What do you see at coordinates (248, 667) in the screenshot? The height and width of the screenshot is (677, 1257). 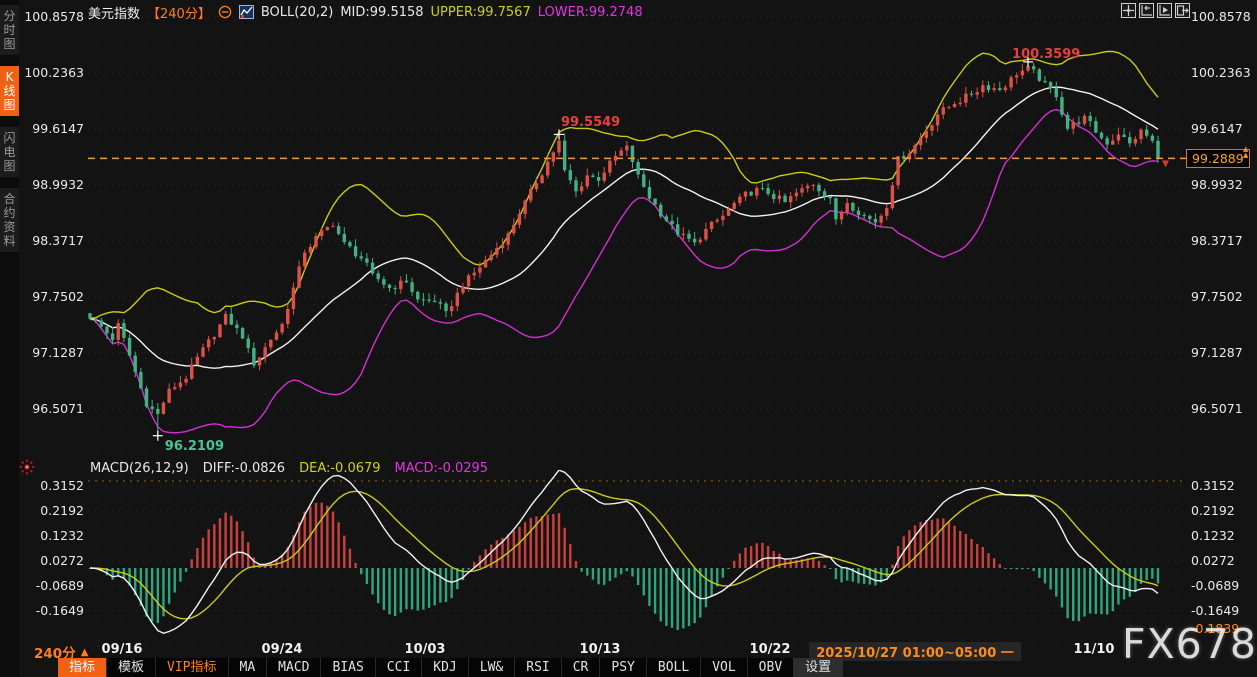 I see `toolbar-button: MA` at bounding box center [248, 667].